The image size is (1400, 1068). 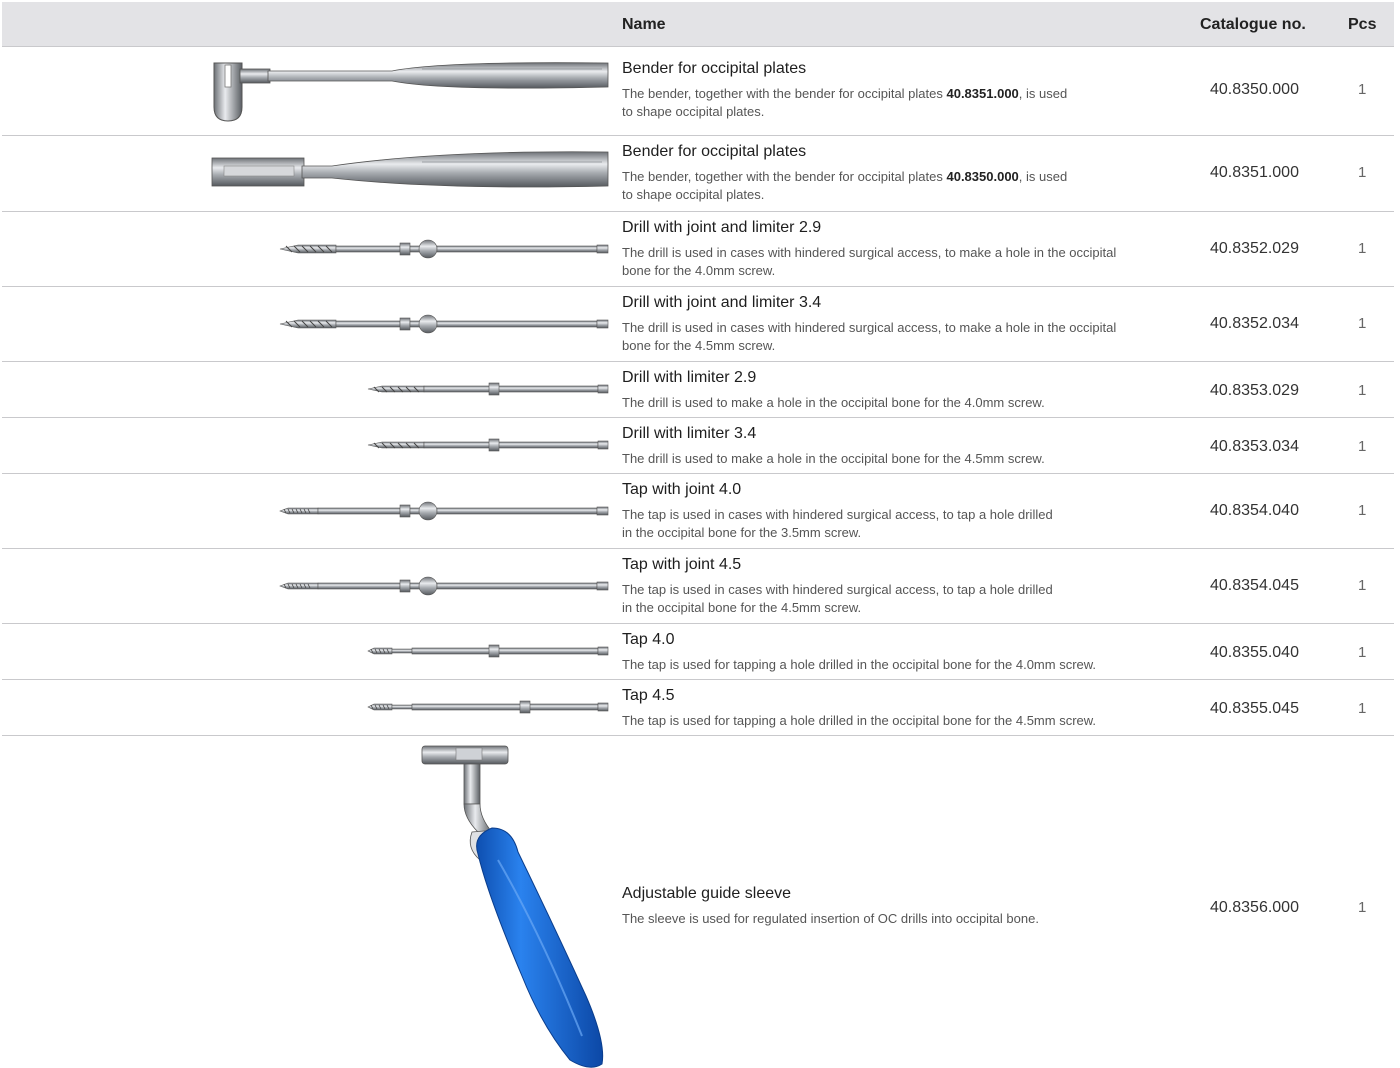 What do you see at coordinates (682, 564) in the screenshot?
I see `item-title: Tap with joint 4.5` at bounding box center [682, 564].